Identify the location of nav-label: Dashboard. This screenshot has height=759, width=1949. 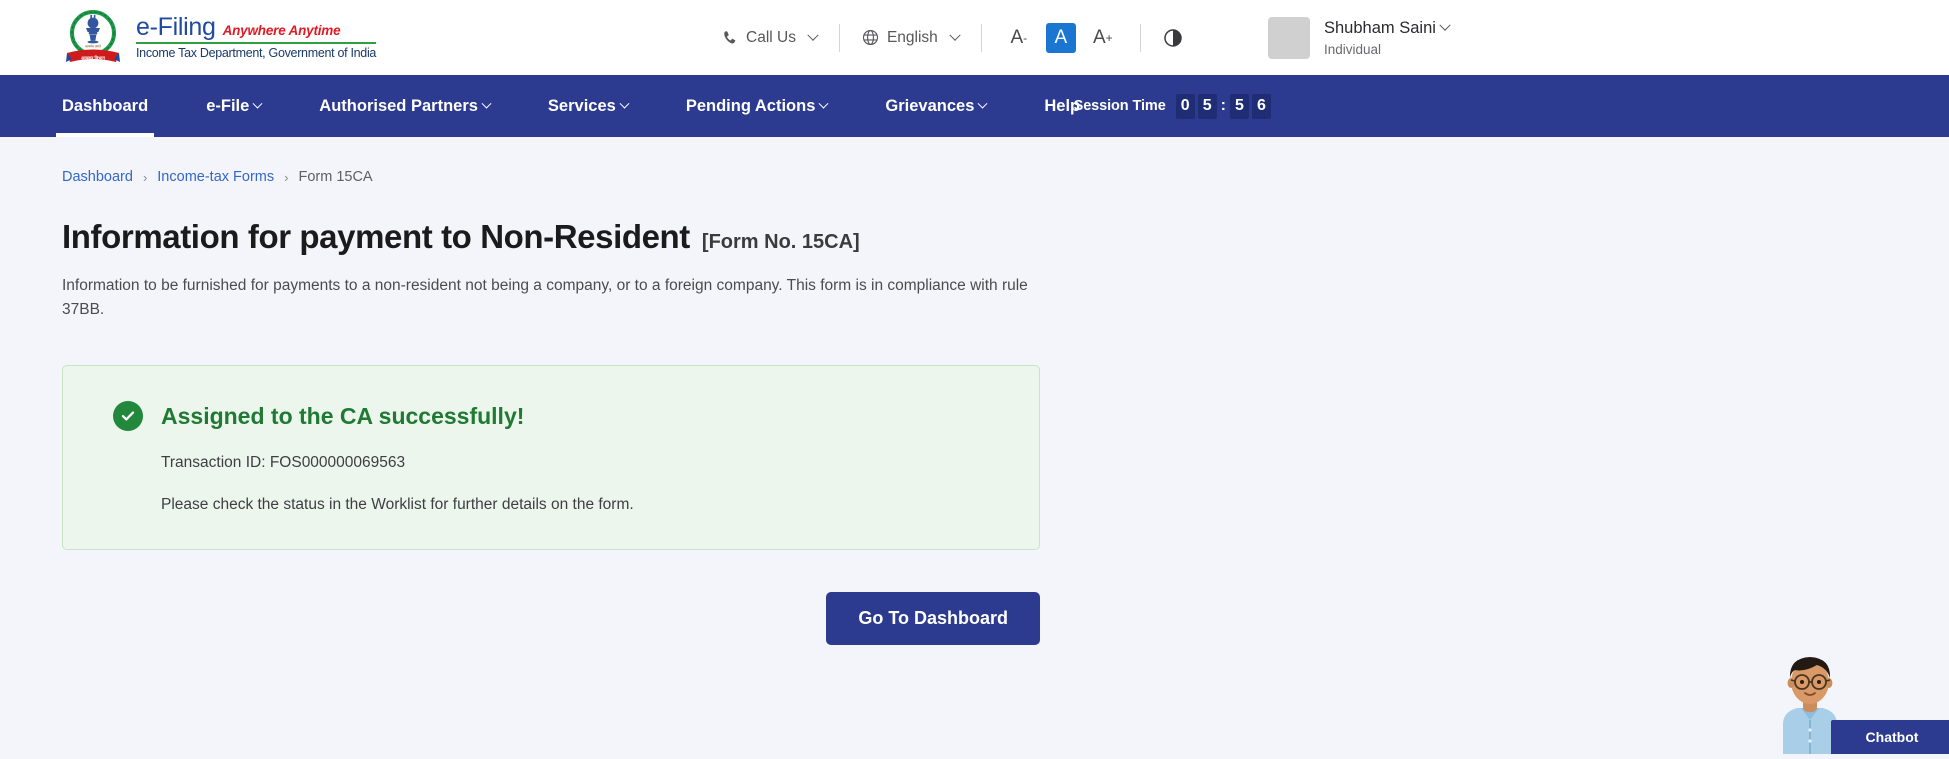
(105, 106).